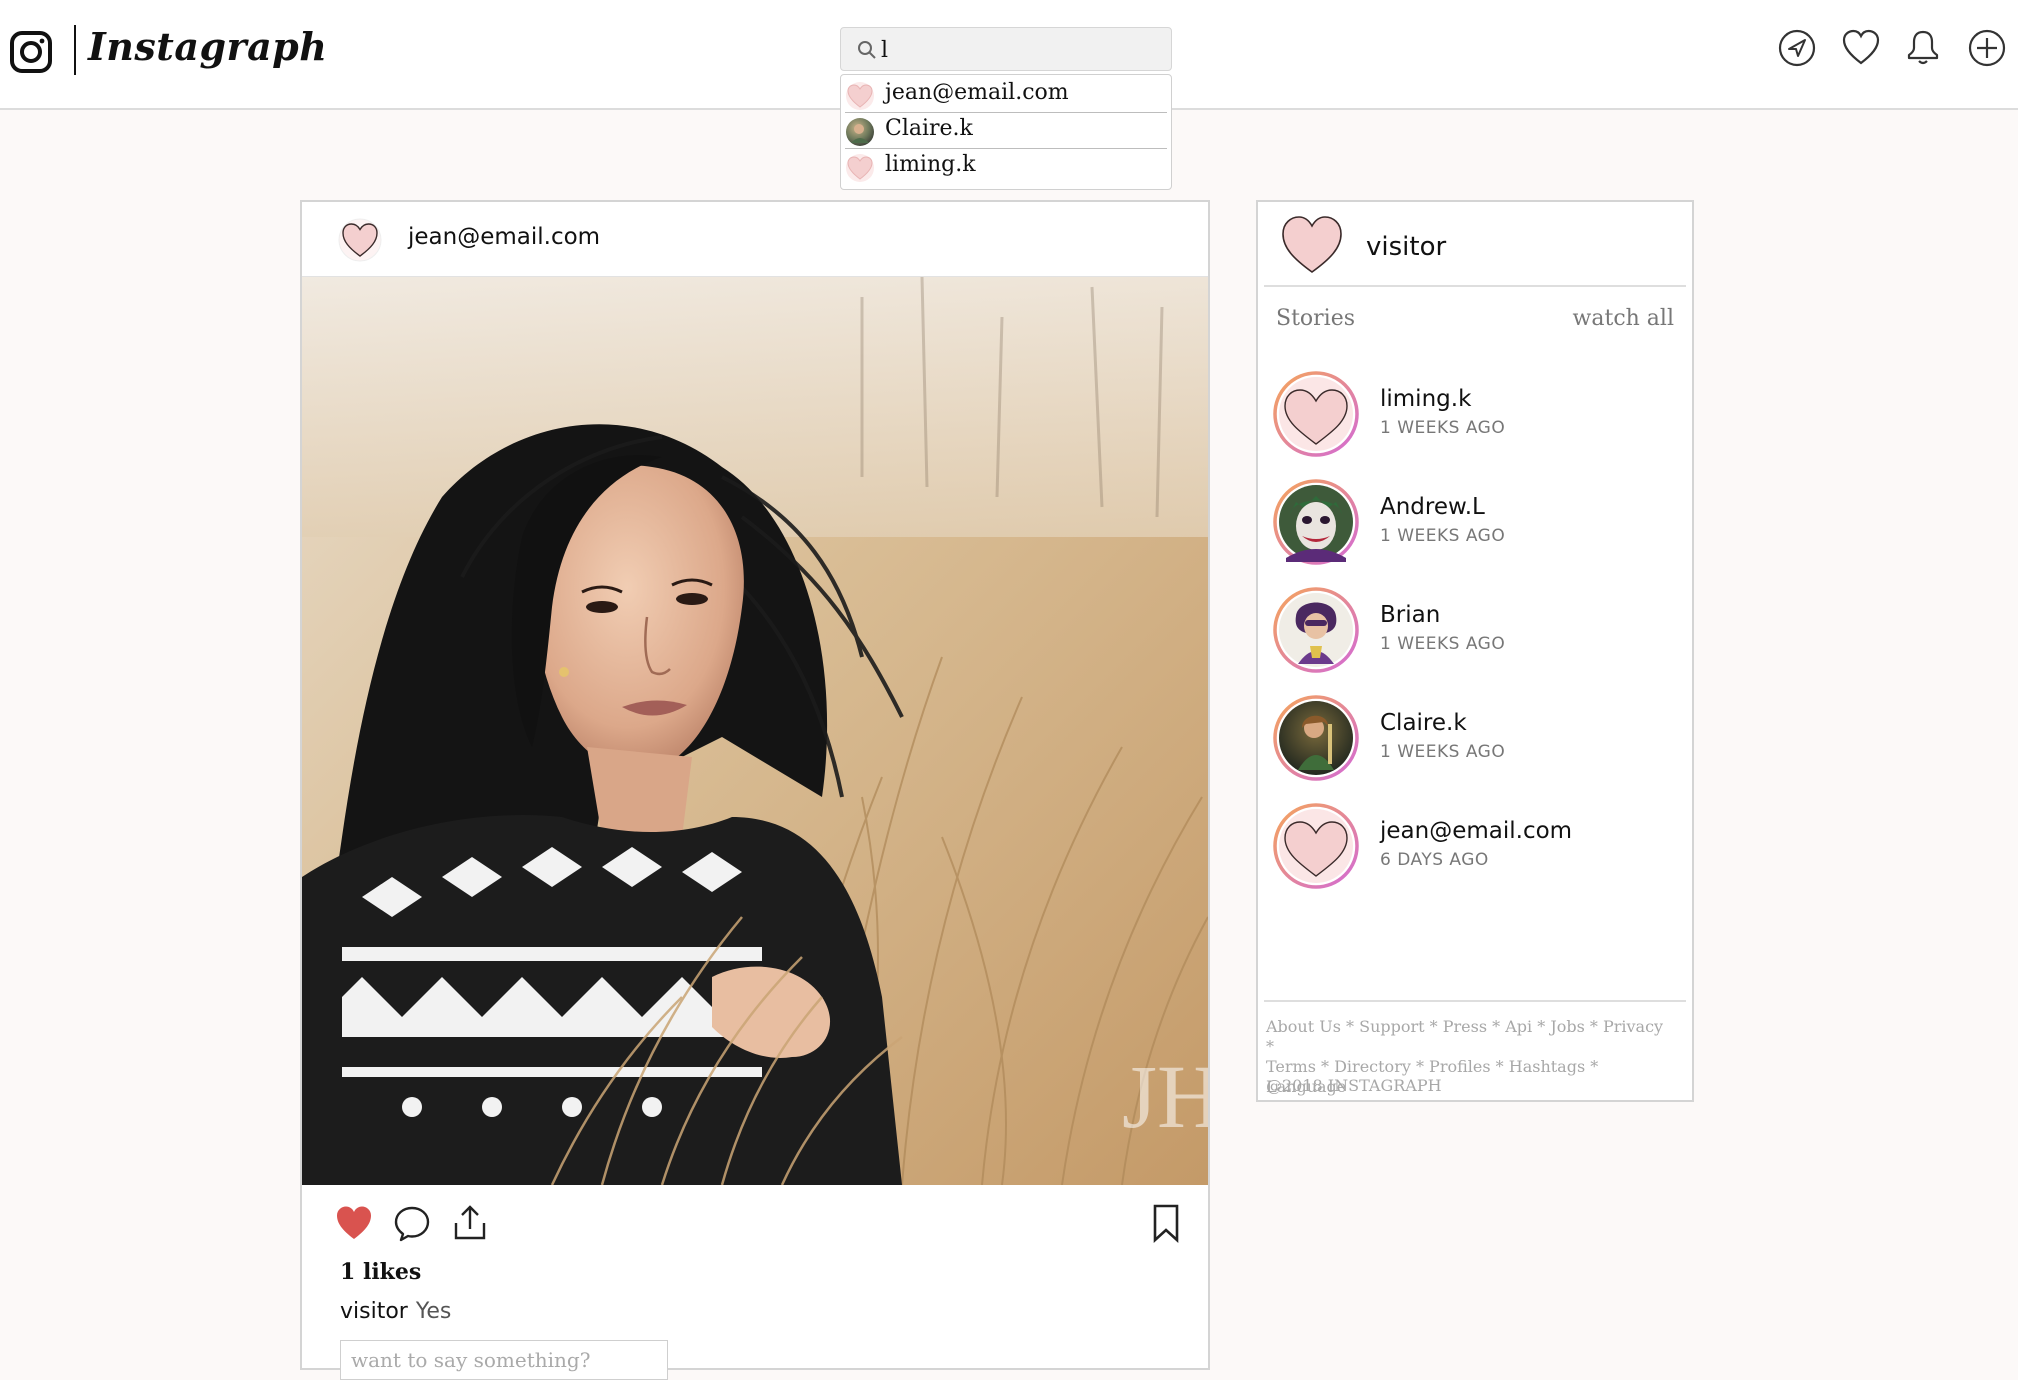  I want to click on post-author-name: jean@email.com, so click(504, 237).